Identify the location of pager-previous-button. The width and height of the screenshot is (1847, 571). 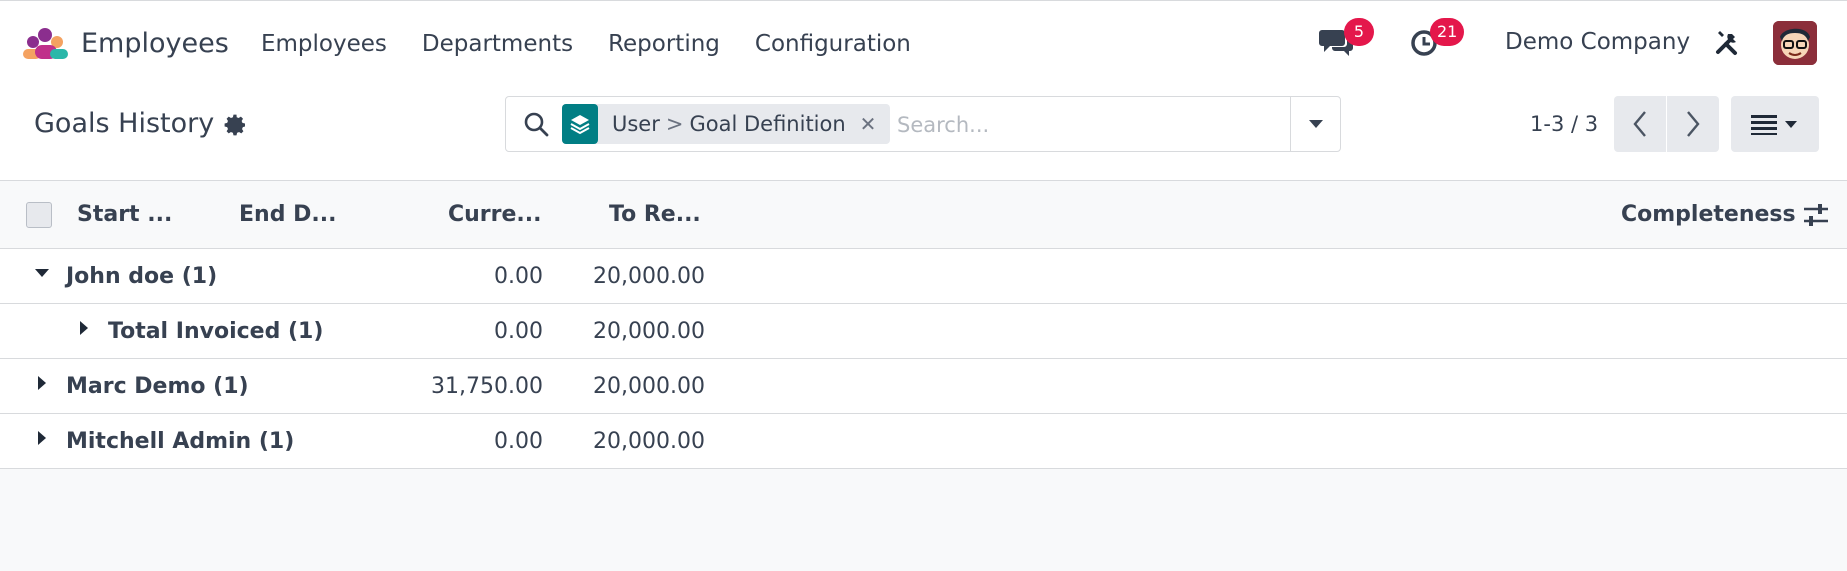
(1640, 124).